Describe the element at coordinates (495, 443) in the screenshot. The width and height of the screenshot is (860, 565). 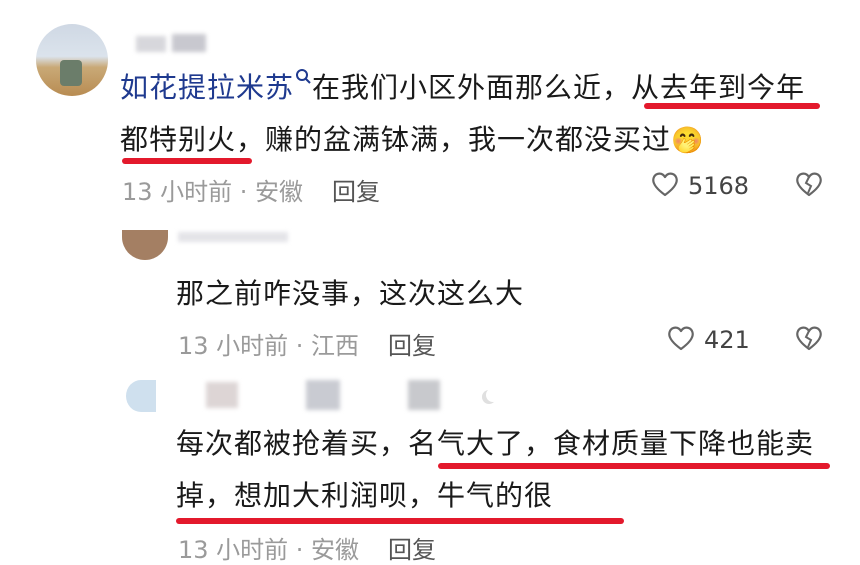
I see `comment-text: 每次都被抢着买，名气大了，食材质量下降也能卖` at that location.